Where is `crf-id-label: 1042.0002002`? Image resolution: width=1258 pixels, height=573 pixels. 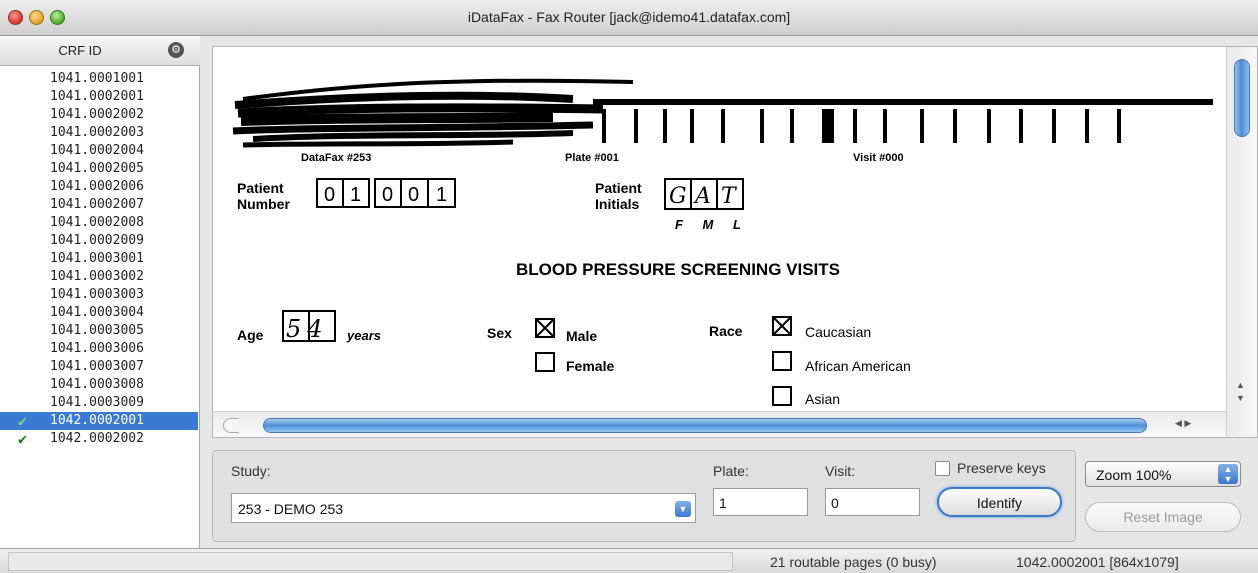 crf-id-label: 1042.0002002 is located at coordinates (97, 438).